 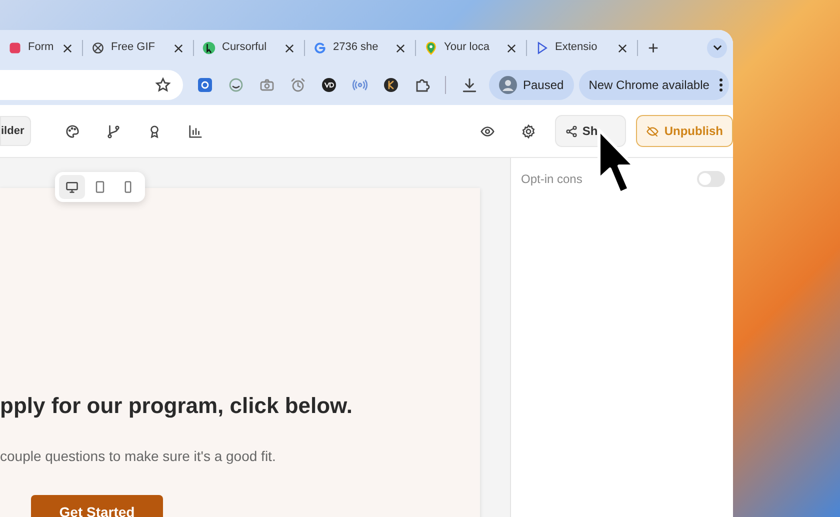 What do you see at coordinates (390, 85) in the screenshot?
I see `k-icon` at bounding box center [390, 85].